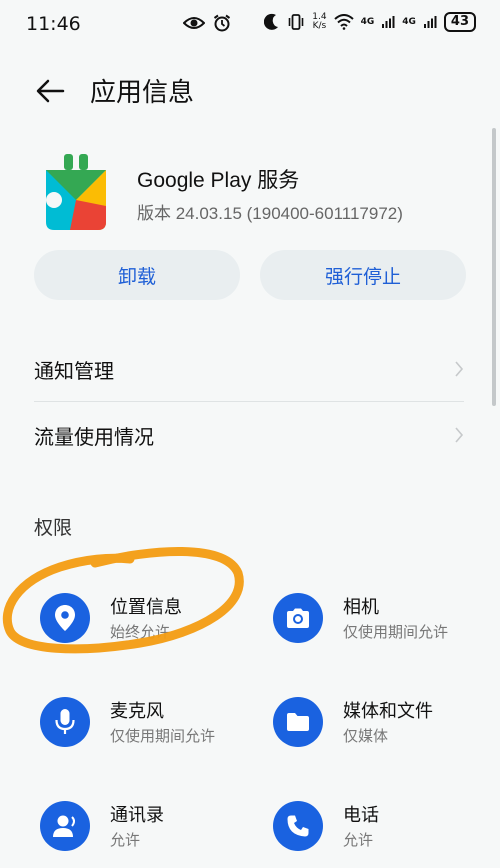 Image resolution: width=500 pixels, height=868 pixels. What do you see at coordinates (142, 93) in the screenshot?
I see `page-title: 应用信息` at bounding box center [142, 93].